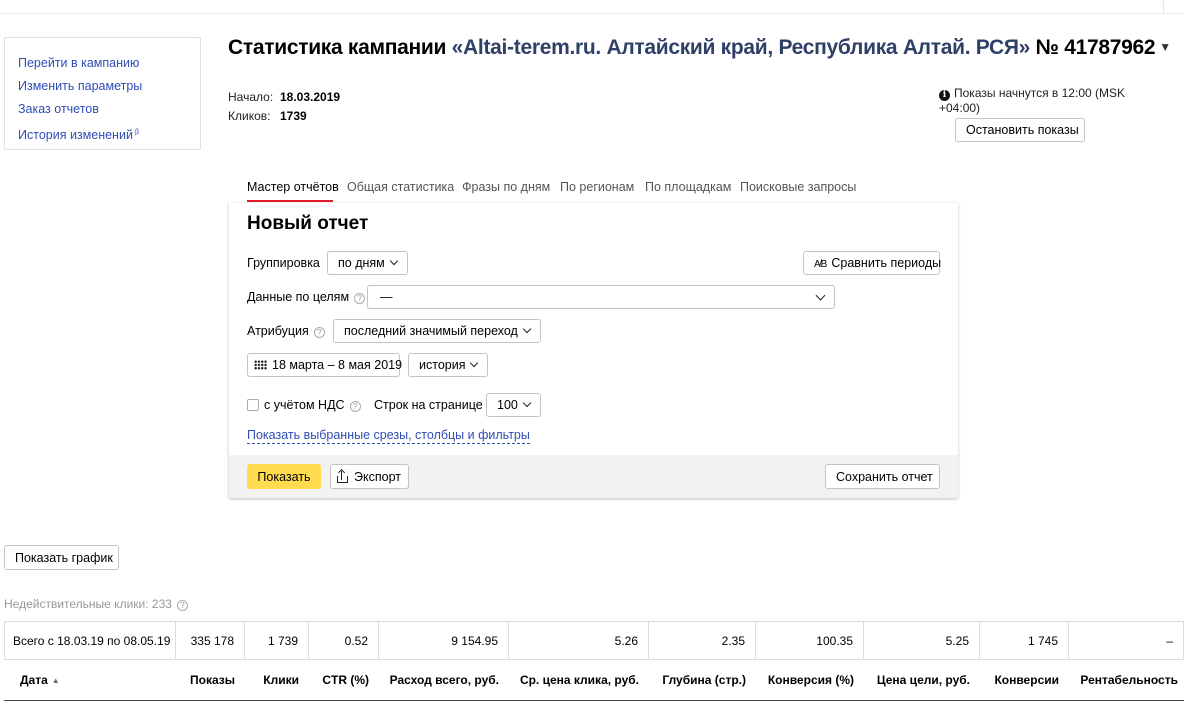 This screenshot has height=704, width=1184. Describe the element at coordinates (109, 86) in the screenshot. I see `sidebar-item-edit-params: Изменить параметры` at that location.